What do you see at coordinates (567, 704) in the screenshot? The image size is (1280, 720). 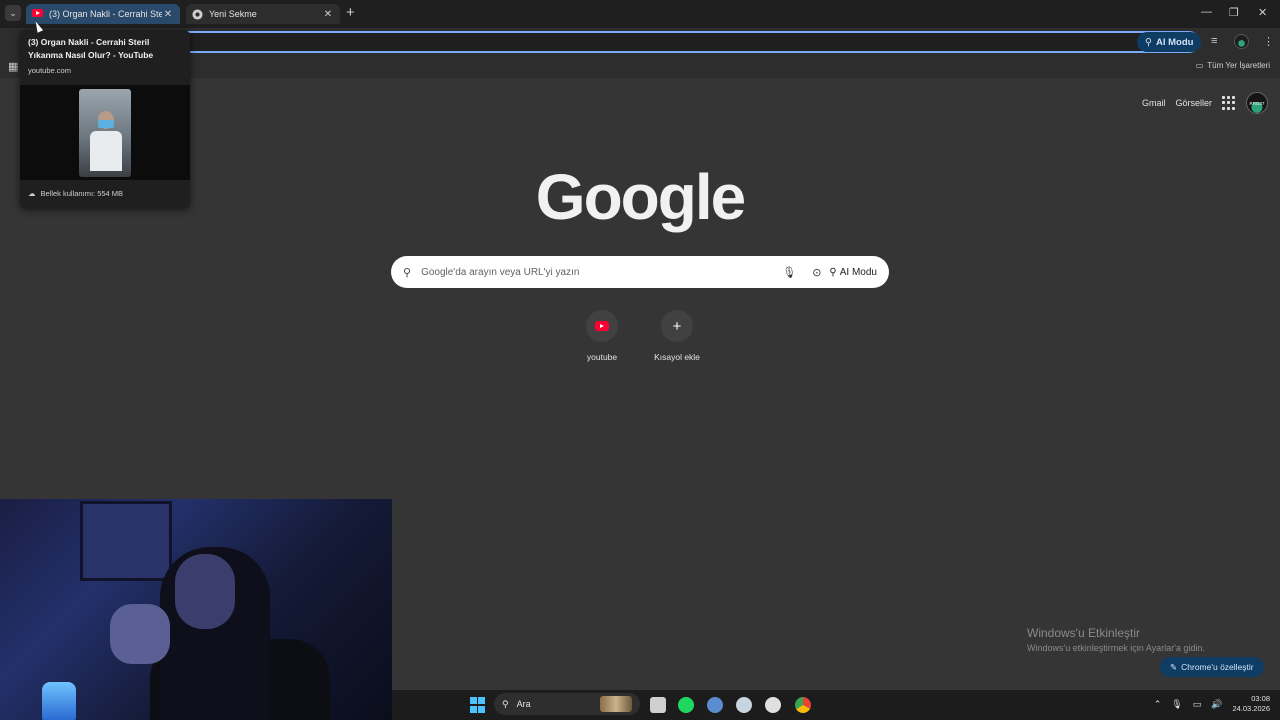 I see `taskbar-search: ⚲ Ara` at bounding box center [567, 704].